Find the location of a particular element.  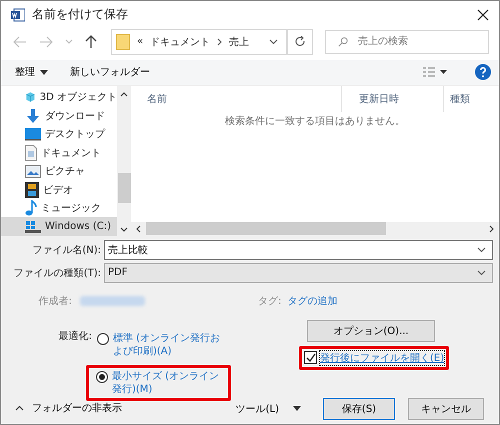

column-header: 種類 is located at coordinates (471, 99).